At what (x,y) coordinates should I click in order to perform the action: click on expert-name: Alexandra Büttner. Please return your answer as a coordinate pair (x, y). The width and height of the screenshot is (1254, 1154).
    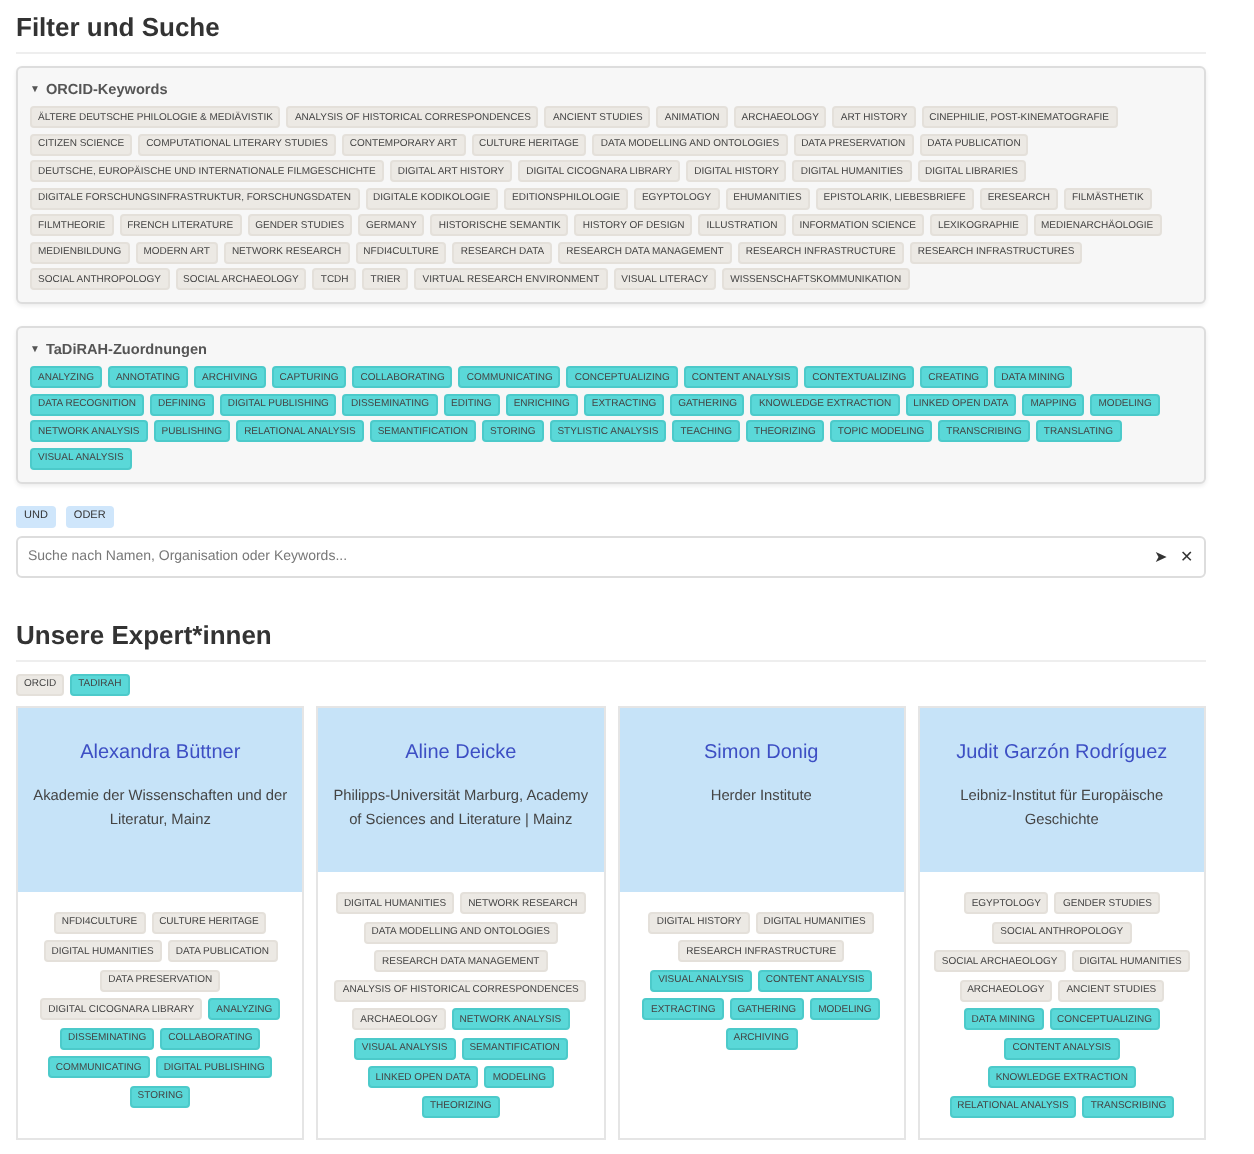
    Looking at the image, I should click on (160, 752).